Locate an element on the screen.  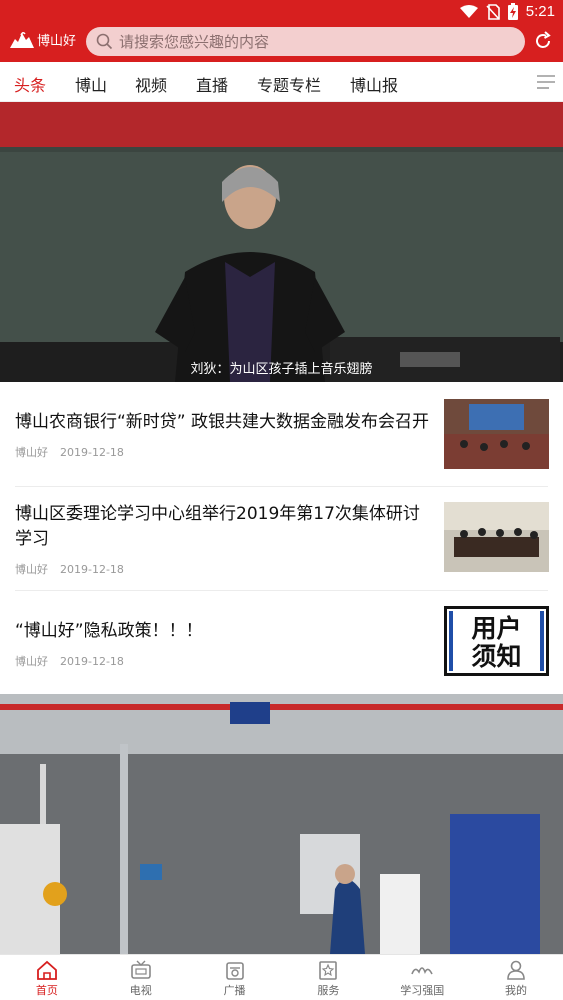
thumb-text-user: 用户 is located at coordinates (496, 628).